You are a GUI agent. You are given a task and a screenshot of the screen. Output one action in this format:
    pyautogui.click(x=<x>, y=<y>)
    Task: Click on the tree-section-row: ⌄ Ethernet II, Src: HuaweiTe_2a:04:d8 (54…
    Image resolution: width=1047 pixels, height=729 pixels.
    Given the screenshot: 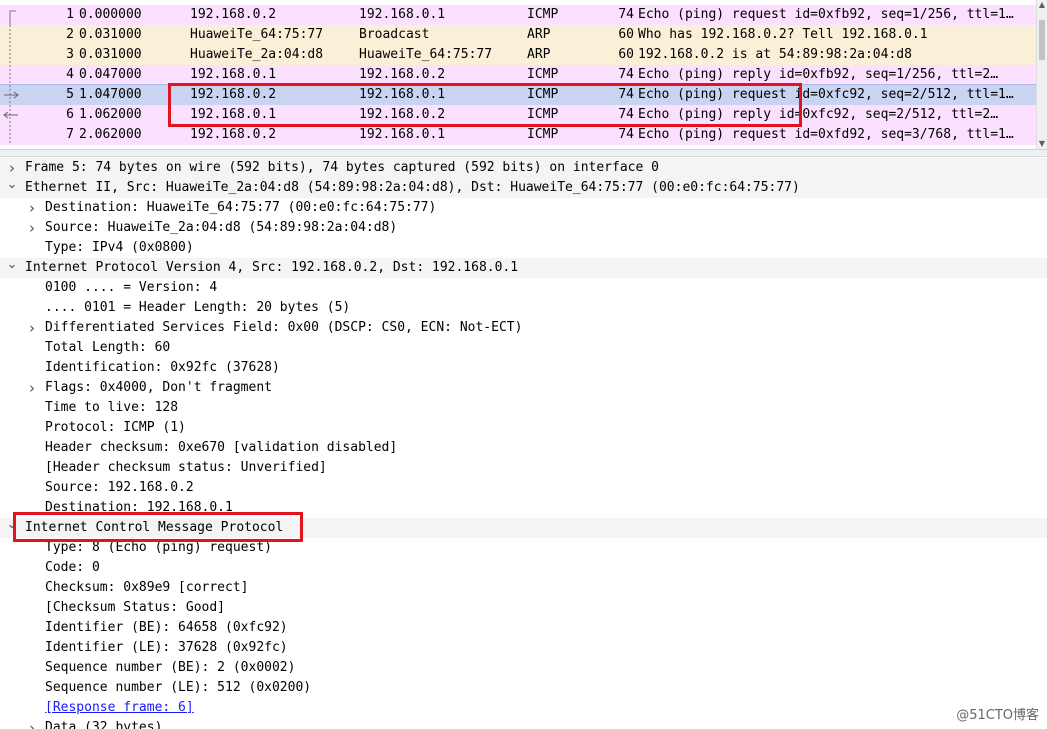 What is the action you would take?
    pyautogui.click(x=523, y=186)
    